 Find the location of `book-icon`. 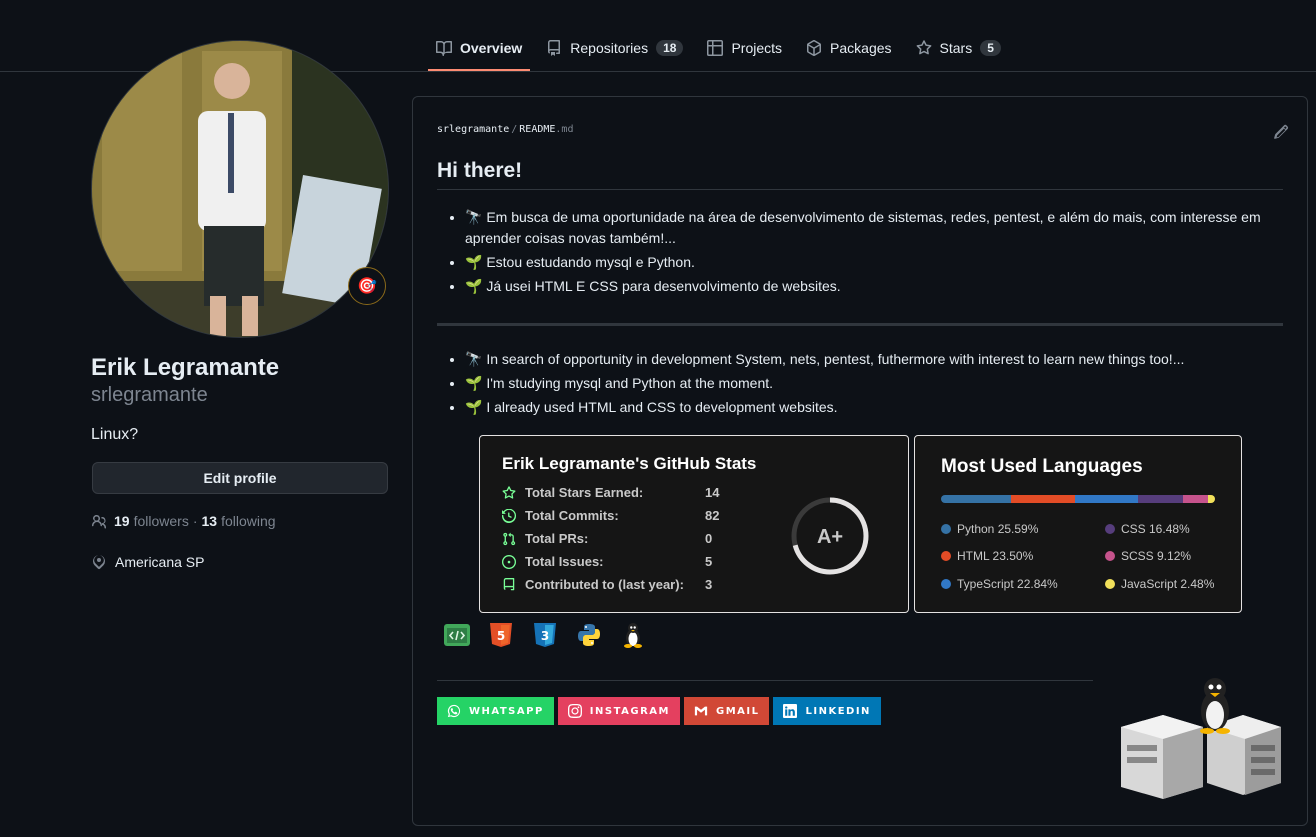

book-icon is located at coordinates (444, 48).